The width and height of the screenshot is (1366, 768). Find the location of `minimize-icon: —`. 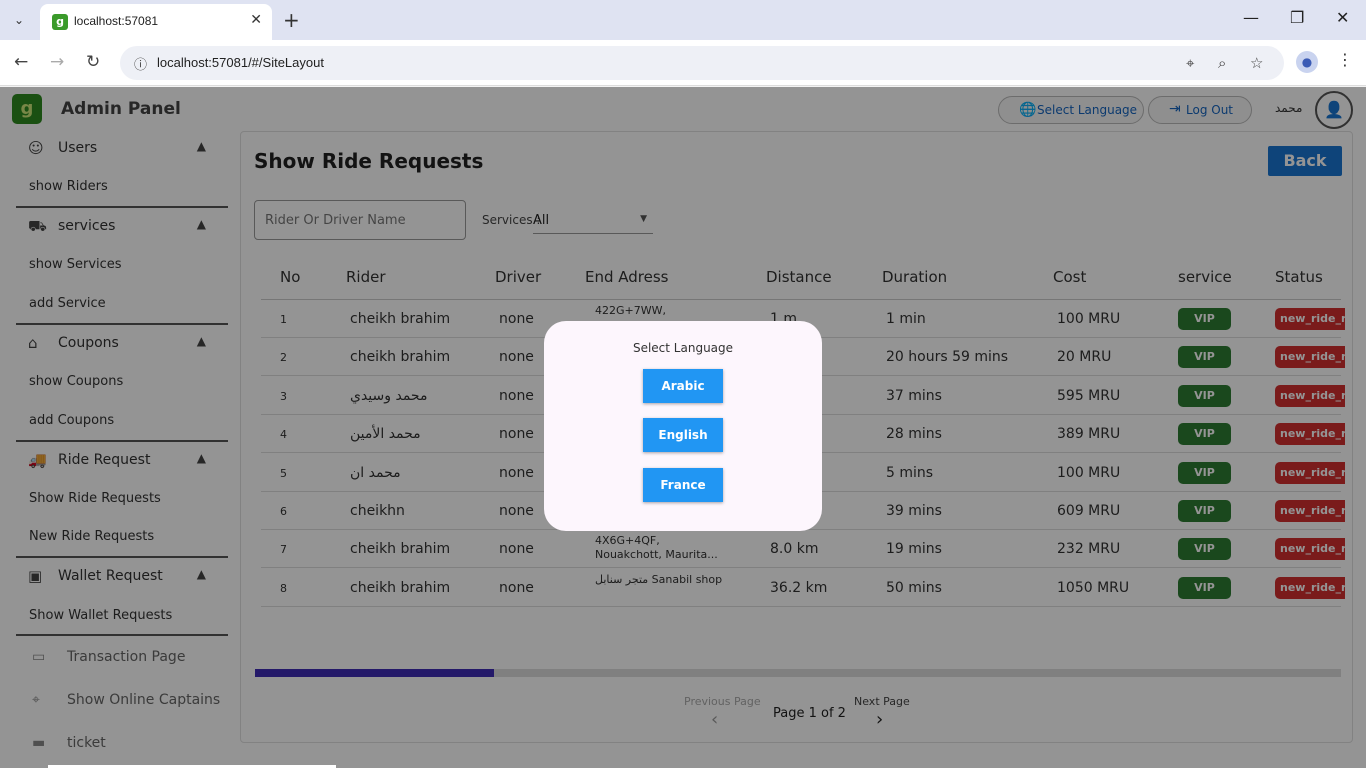

minimize-icon: — is located at coordinates (1251, 17).